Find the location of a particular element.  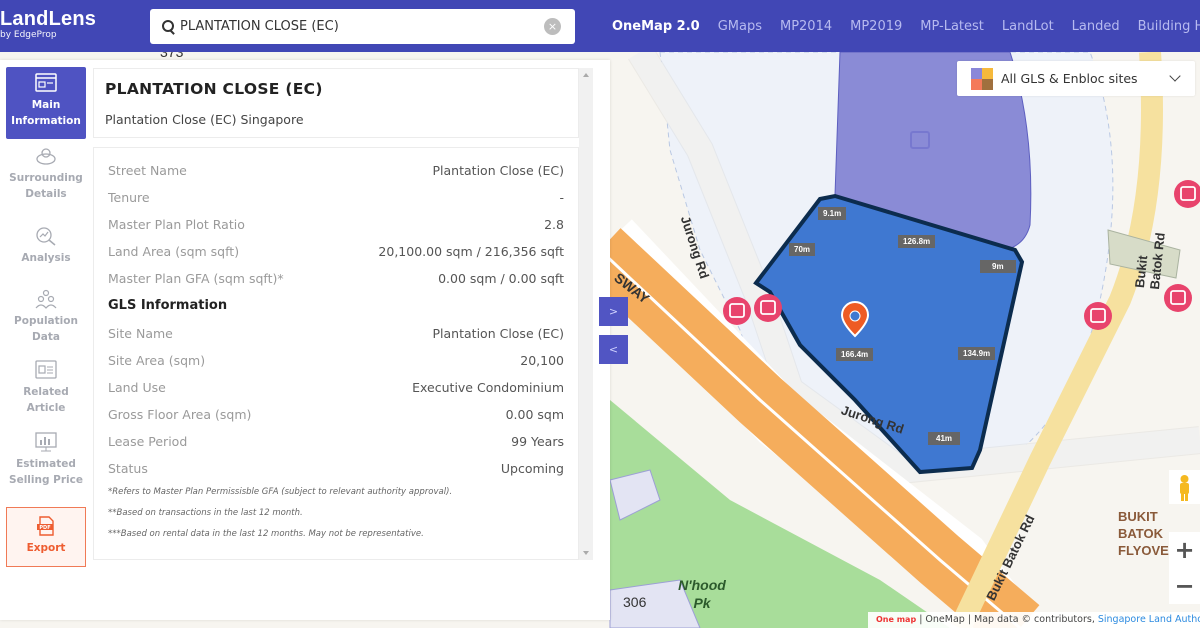

zoom-controls: + − is located at coordinates (1184, 568).